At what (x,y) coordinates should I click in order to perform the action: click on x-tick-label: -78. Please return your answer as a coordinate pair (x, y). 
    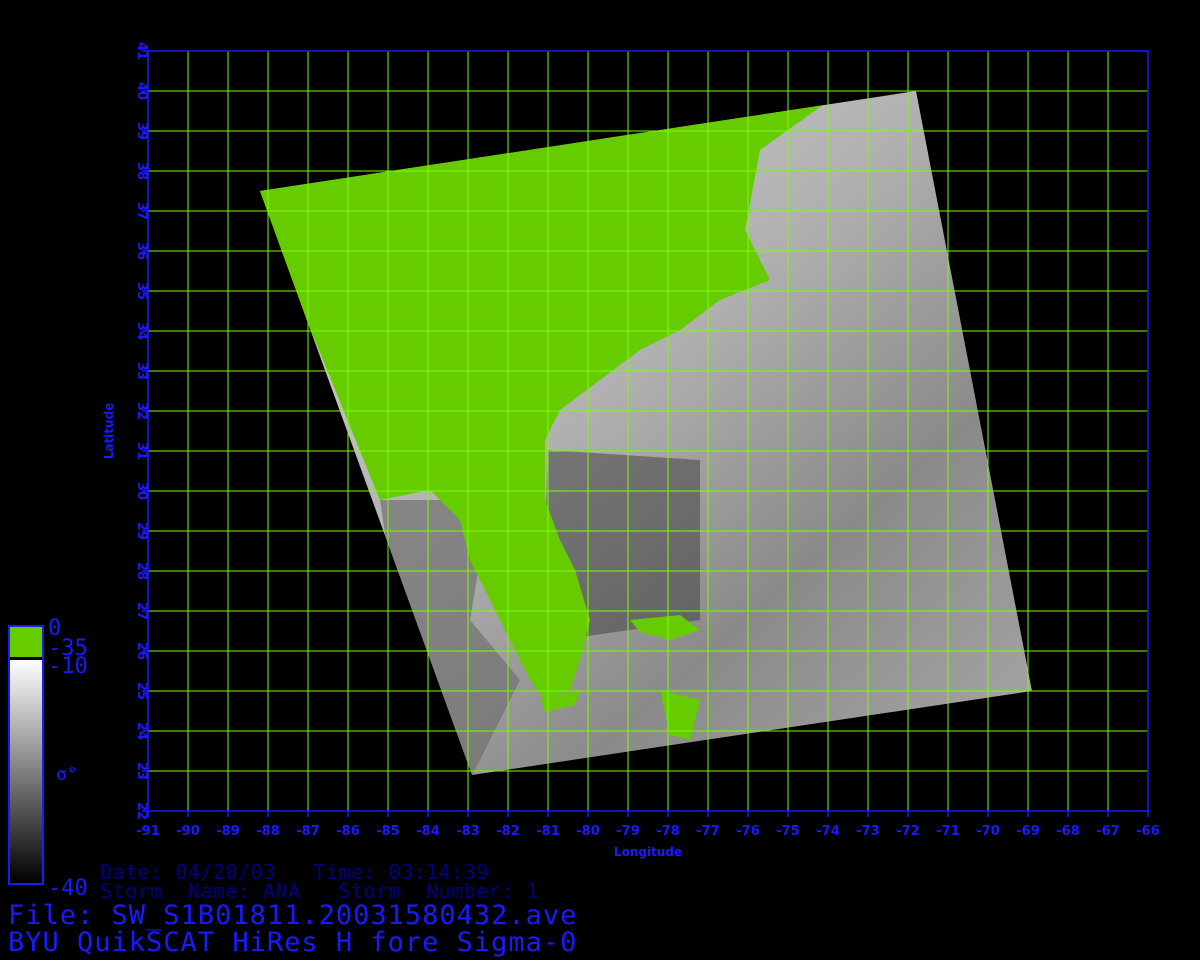
    Looking at the image, I should click on (668, 831).